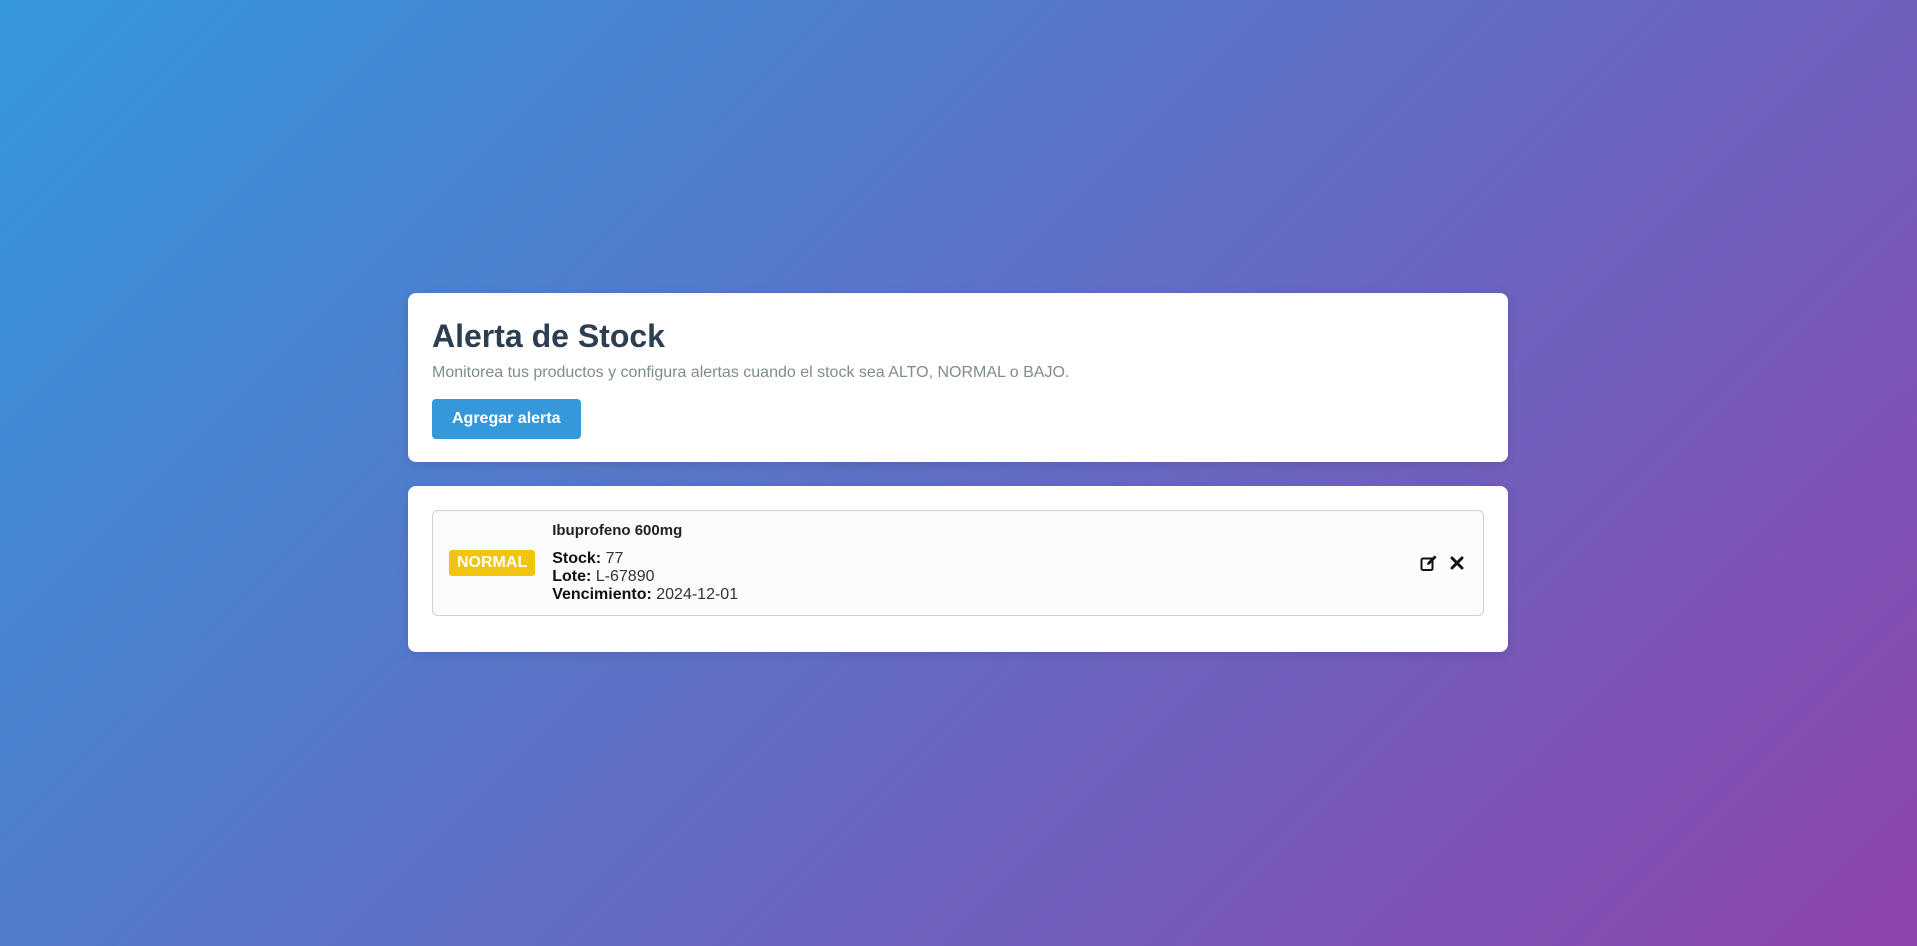  Describe the element at coordinates (625, 576) in the screenshot. I see `lote-value: L-67890` at that location.